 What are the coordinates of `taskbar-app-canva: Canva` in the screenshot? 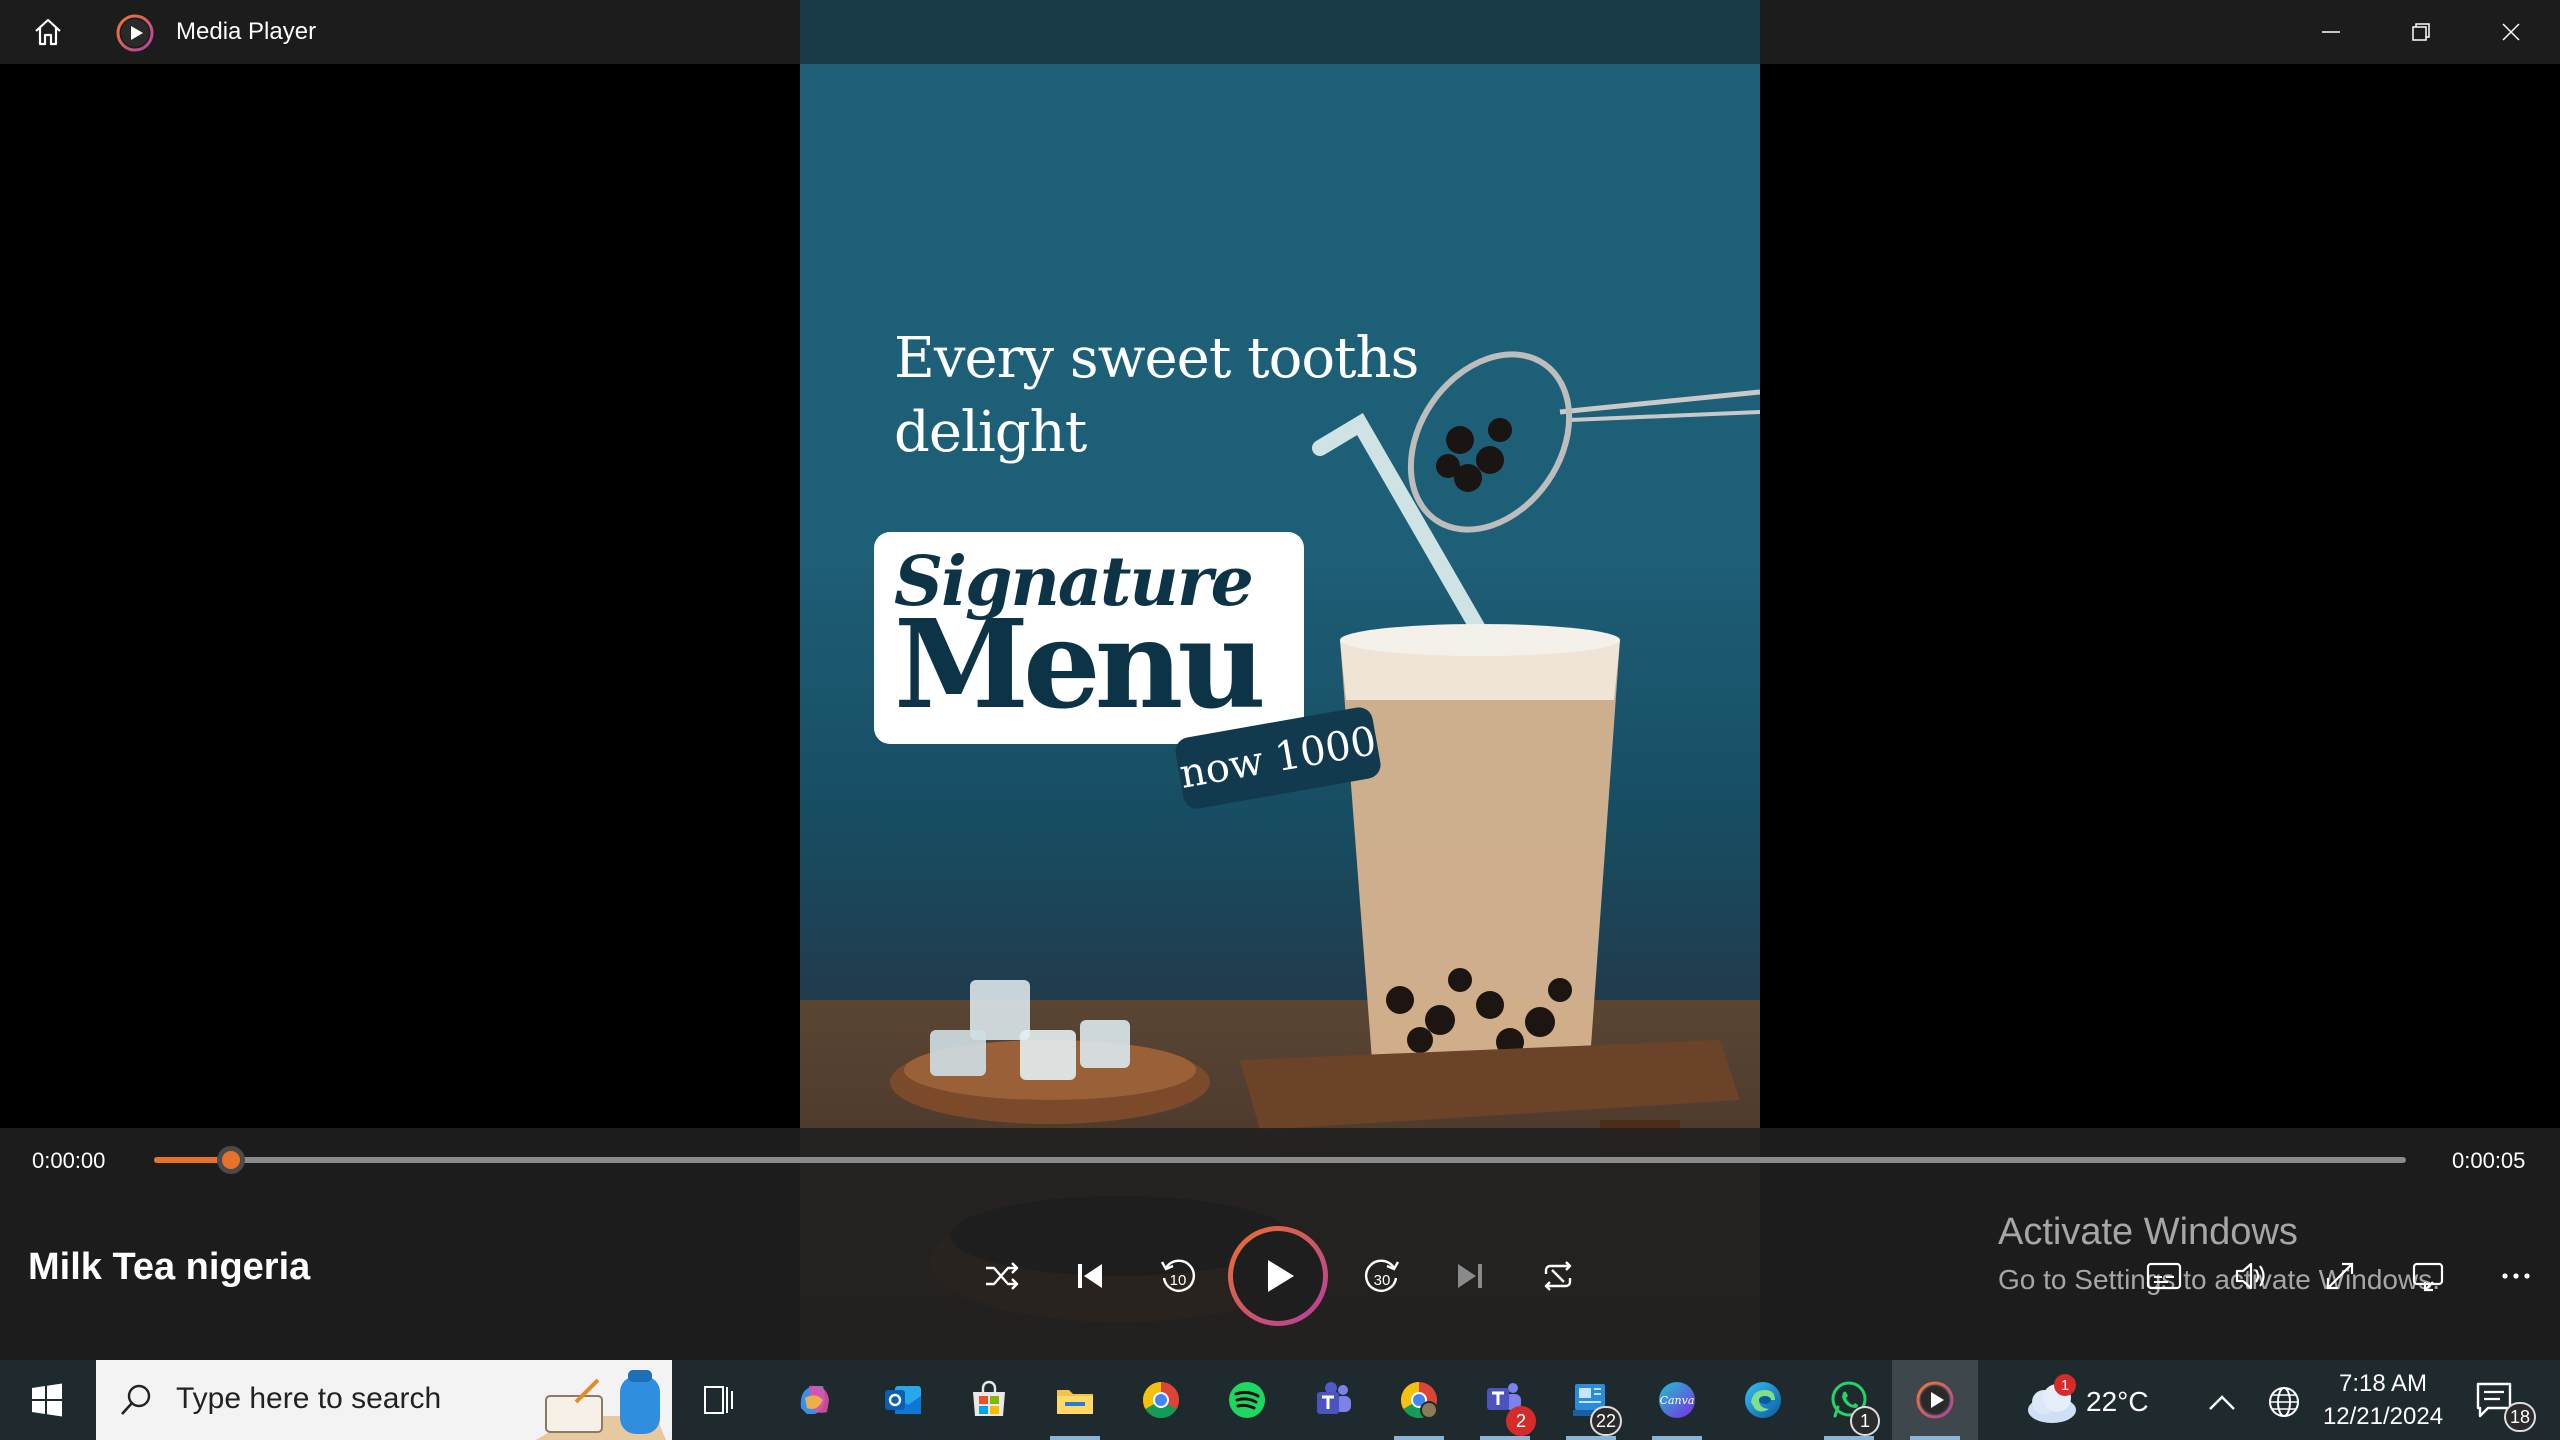 It's located at (1677, 1400).